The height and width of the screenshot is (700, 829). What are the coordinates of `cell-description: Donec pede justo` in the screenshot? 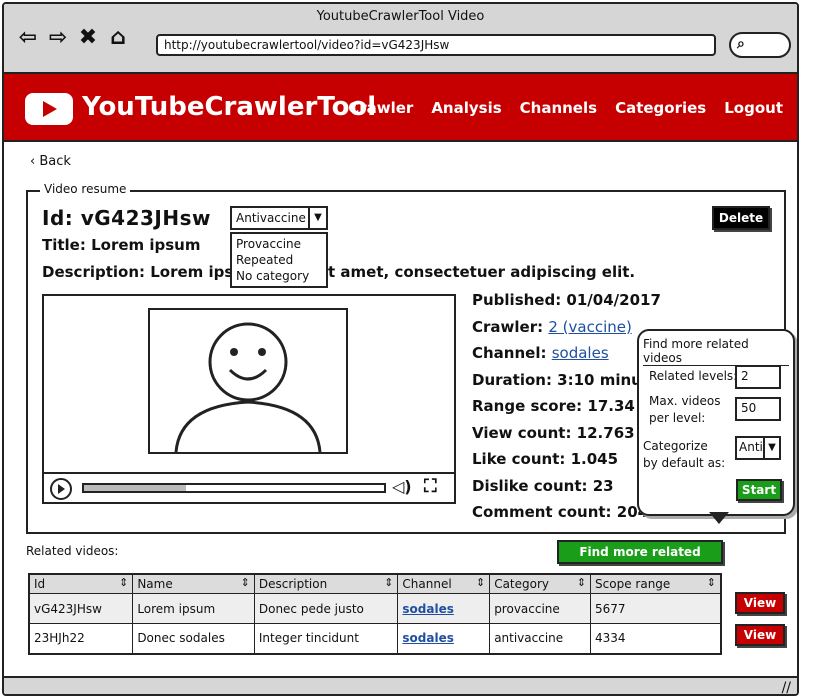 It's located at (326, 608).